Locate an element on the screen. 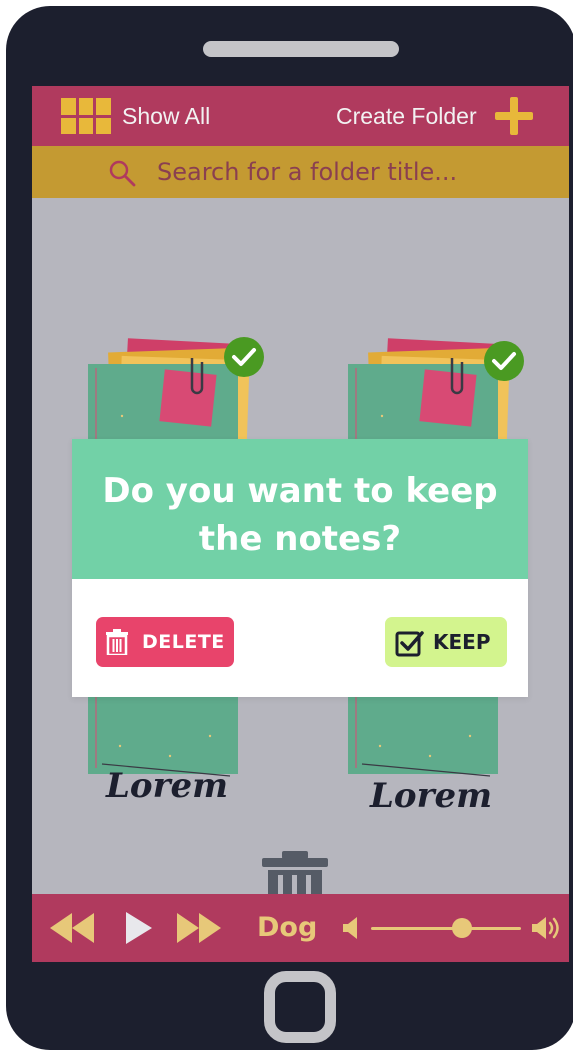 The image size is (573, 1054). play-icon is located at coordinates (139, 928).